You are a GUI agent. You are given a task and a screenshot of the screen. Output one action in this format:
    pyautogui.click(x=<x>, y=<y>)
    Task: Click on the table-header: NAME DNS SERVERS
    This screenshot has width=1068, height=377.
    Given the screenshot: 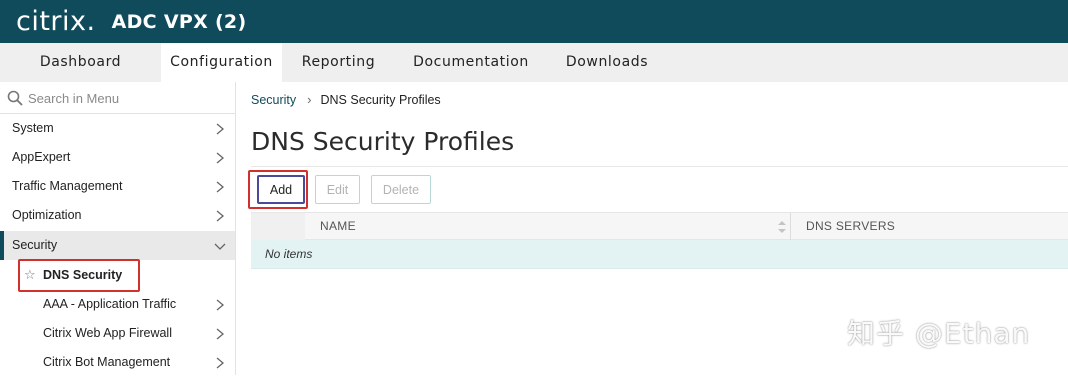 What is the action you would take?
    pyautogui.click(x=659, y=226)
    